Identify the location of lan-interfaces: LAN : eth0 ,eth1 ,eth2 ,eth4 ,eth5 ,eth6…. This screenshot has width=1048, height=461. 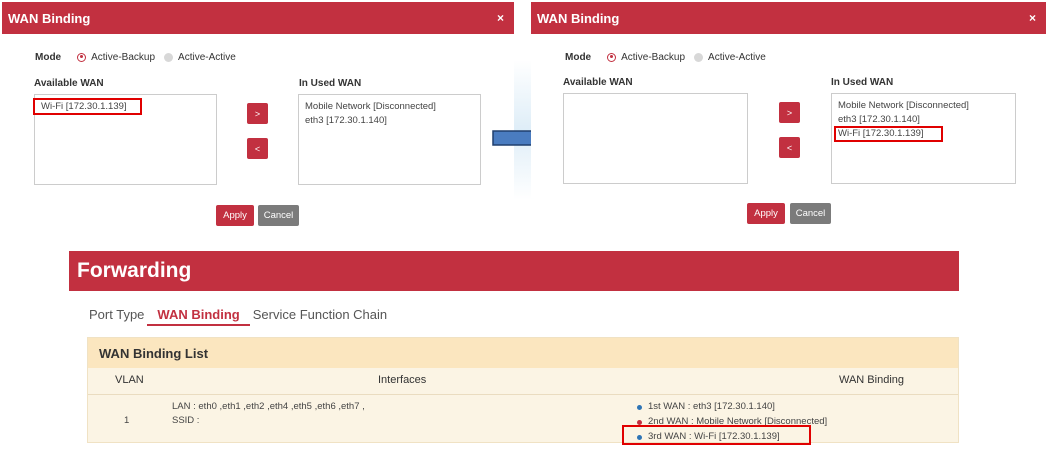
(268, 406).